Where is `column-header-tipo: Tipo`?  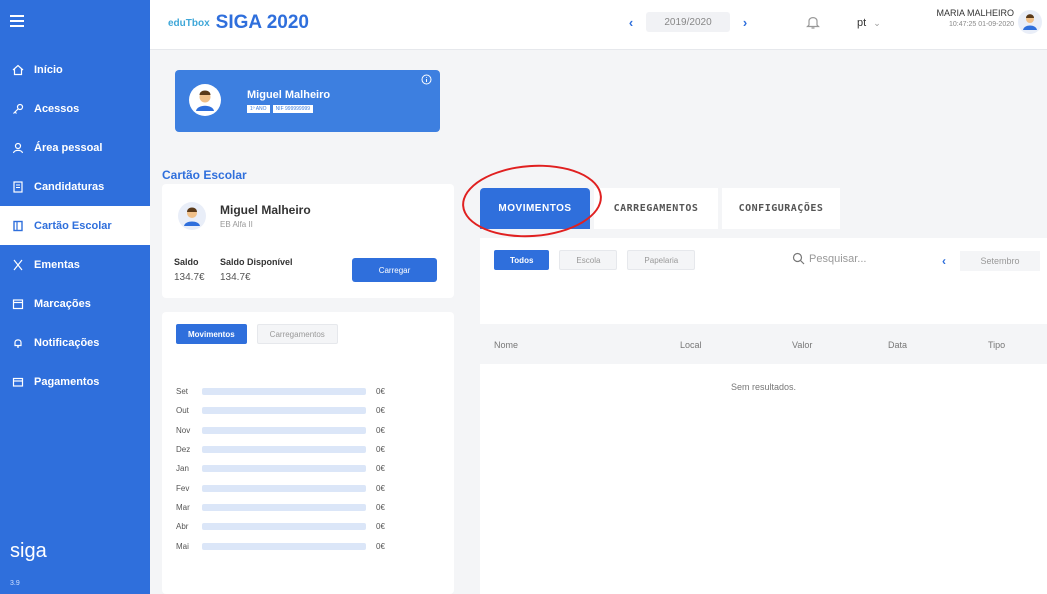
column-header-tipo: Tipo is located at coordinates (996, 345).